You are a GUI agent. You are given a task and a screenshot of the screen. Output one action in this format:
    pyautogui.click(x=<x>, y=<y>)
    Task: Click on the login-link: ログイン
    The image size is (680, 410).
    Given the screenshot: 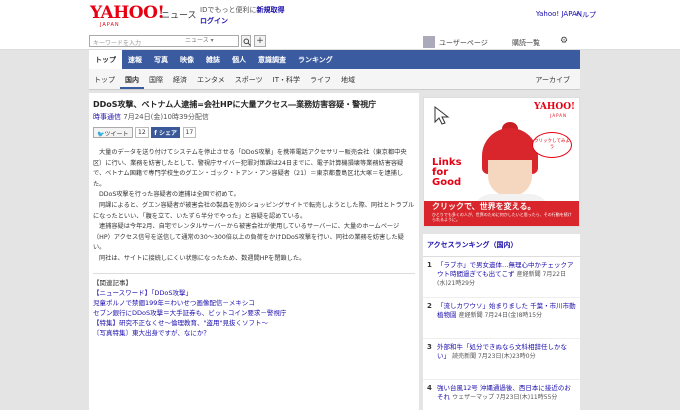 What is the action you would take?
    pyautogui.click(x=214, y=21)
    